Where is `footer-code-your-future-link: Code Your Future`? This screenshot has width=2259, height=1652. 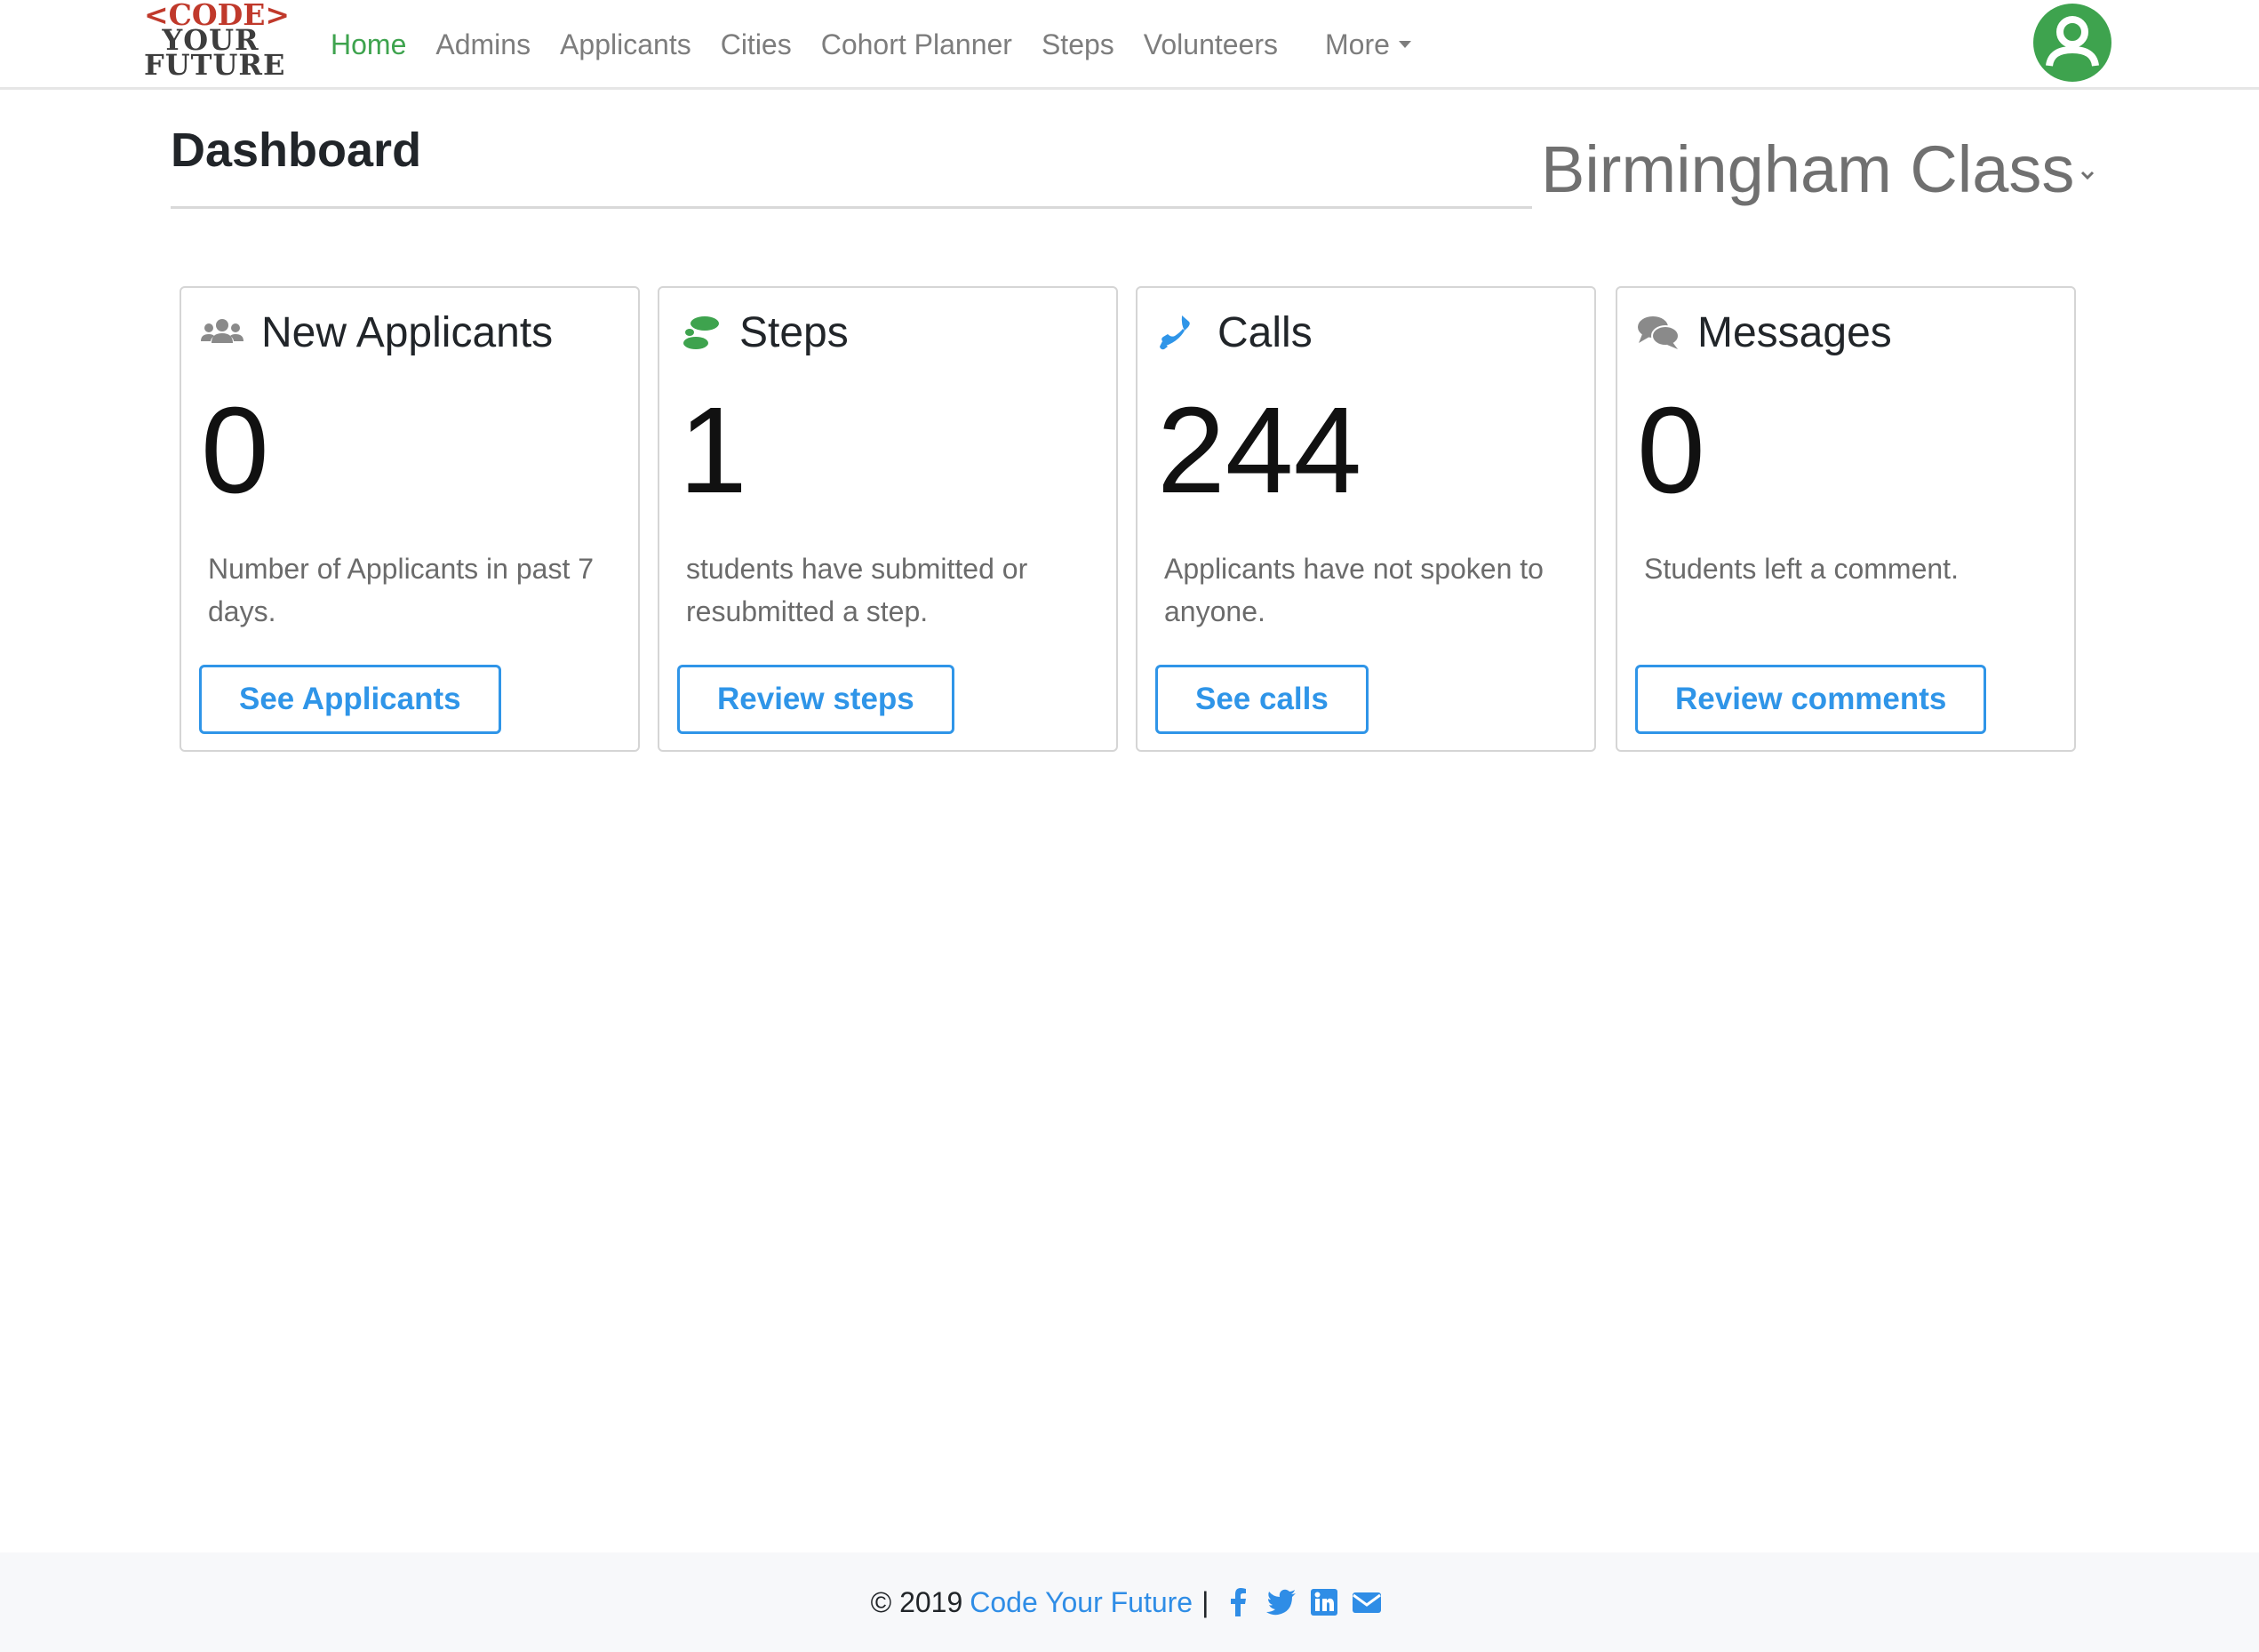 footer-code-your-future-link: Code Your Future is located at coordinates (1081, 1602).